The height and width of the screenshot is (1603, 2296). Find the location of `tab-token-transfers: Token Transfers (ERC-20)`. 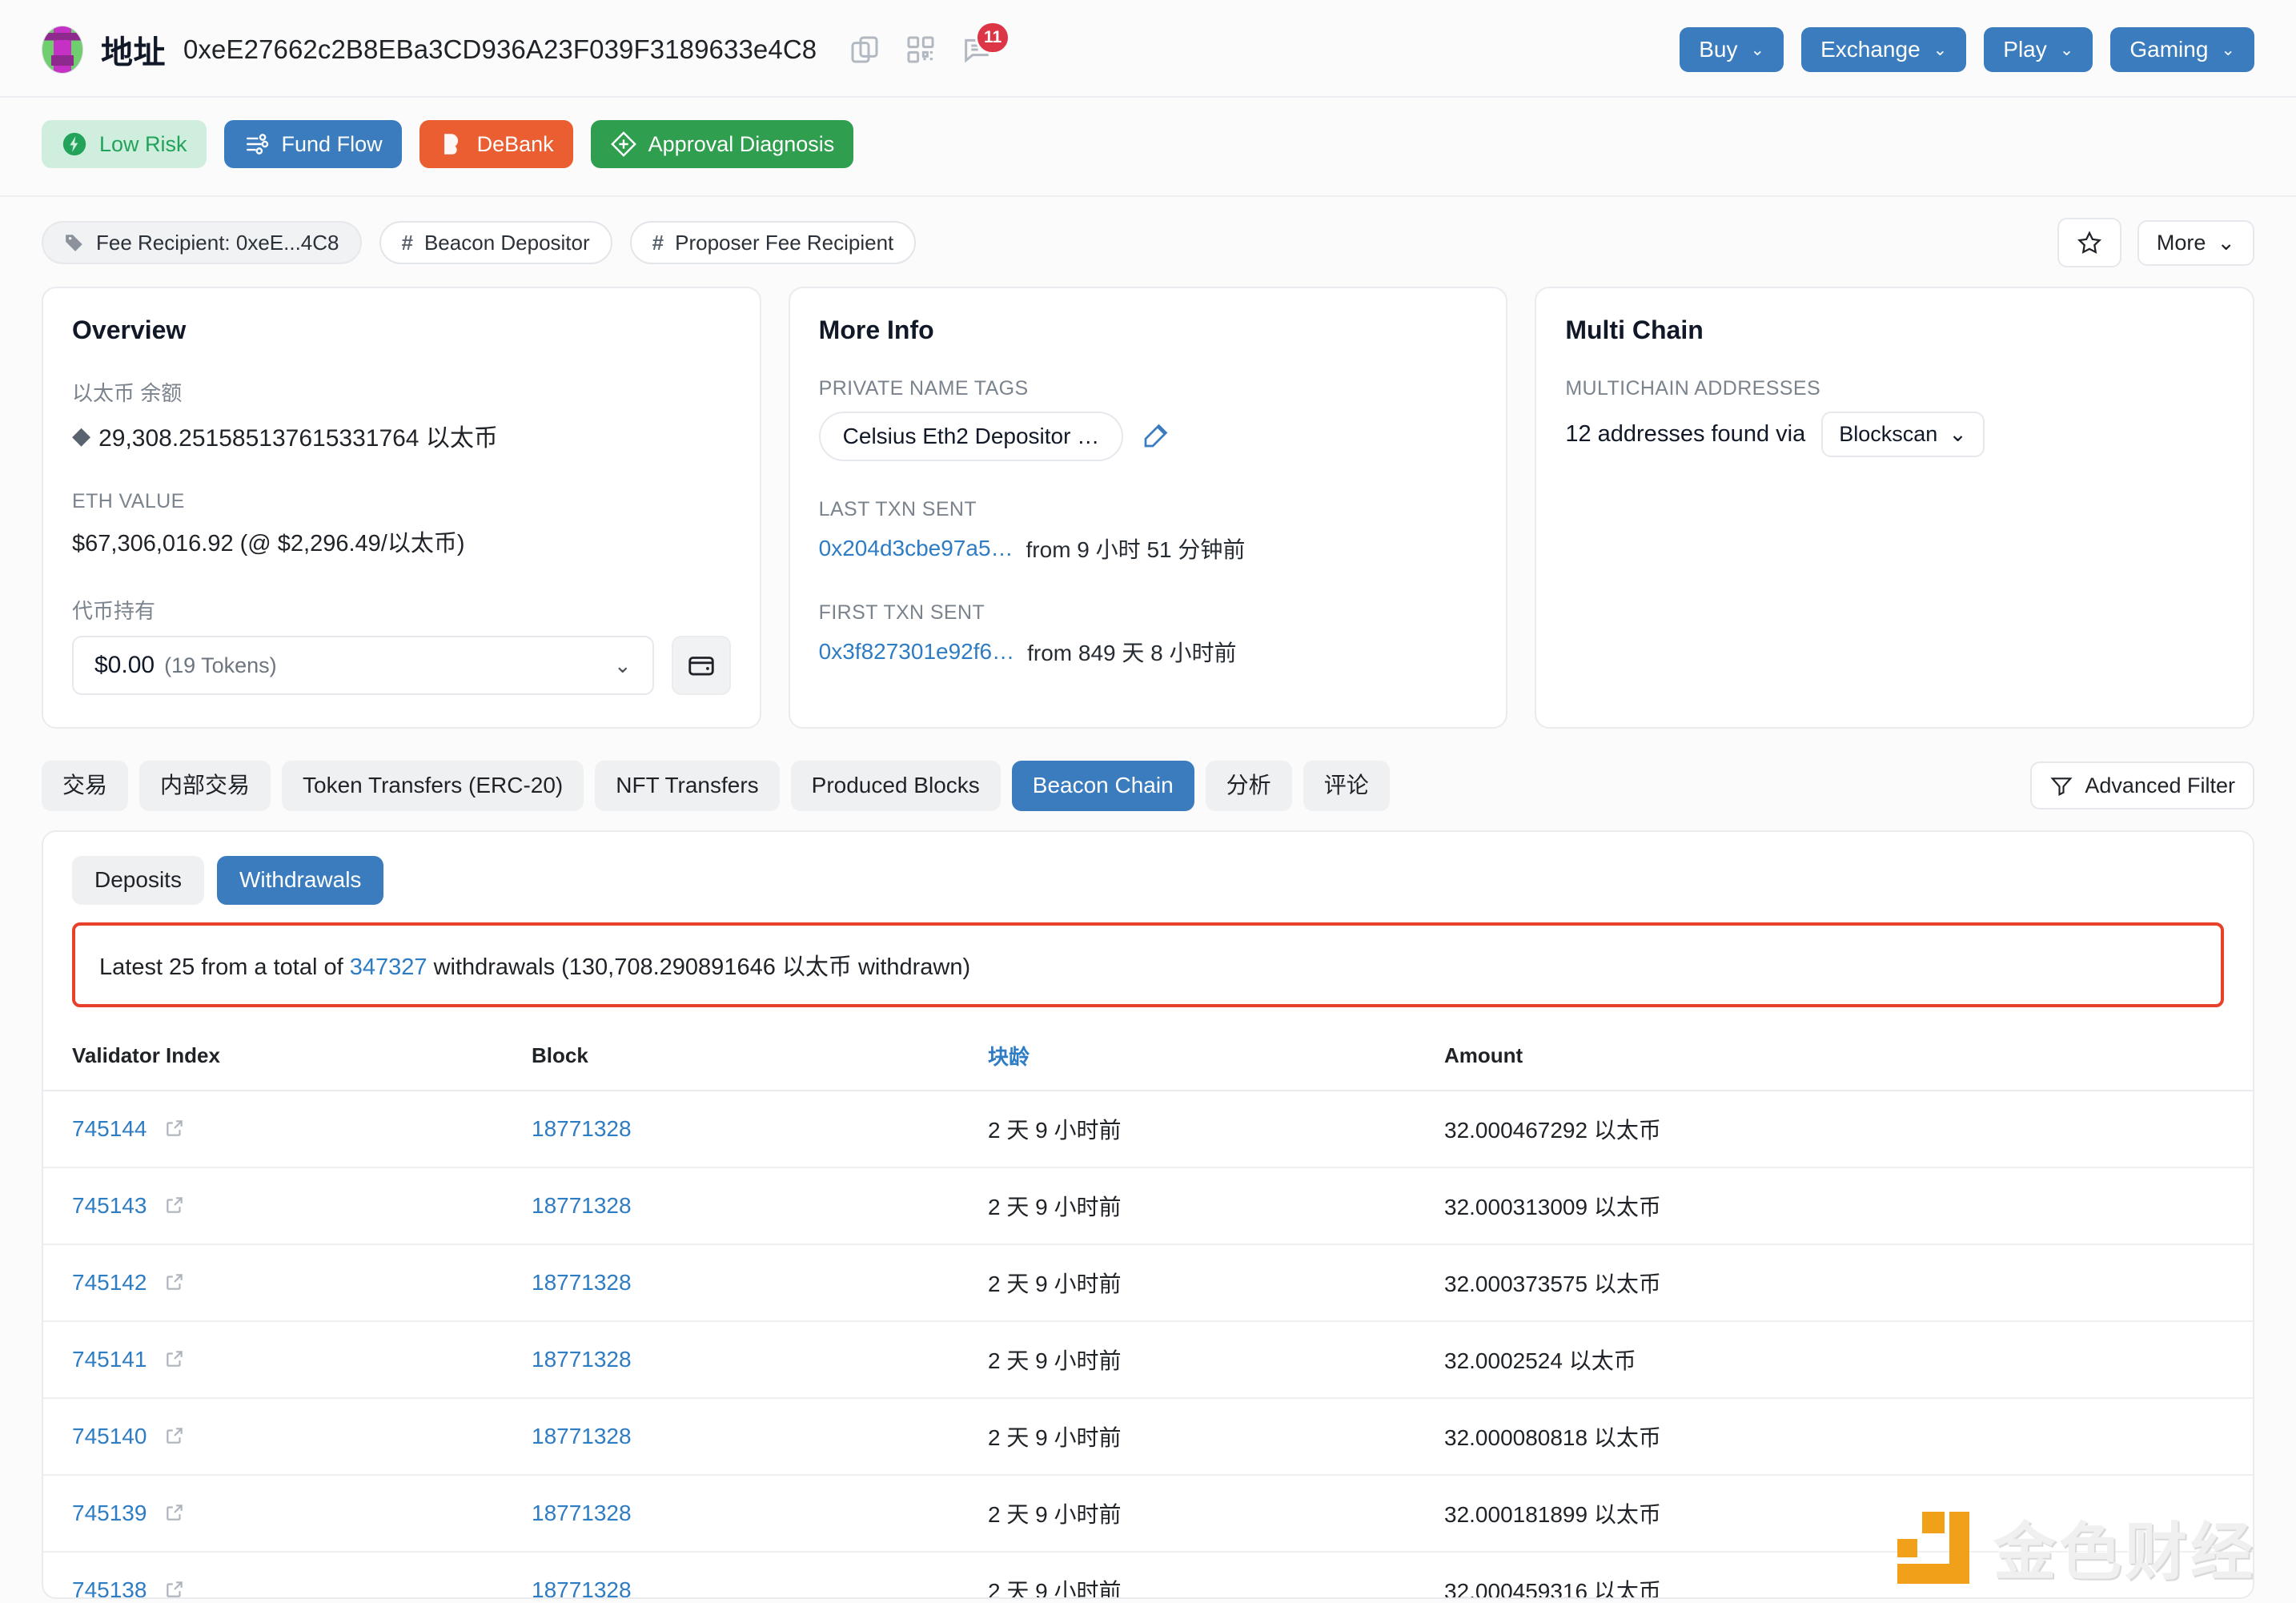

tab-token-transfers: Token Transfers (ERC-20) is located at coordinates (433, 786).